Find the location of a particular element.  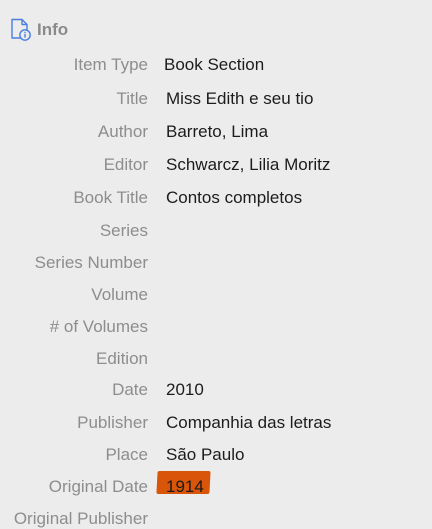

field-label: # of Volumes is located at coordinates (98, 326).